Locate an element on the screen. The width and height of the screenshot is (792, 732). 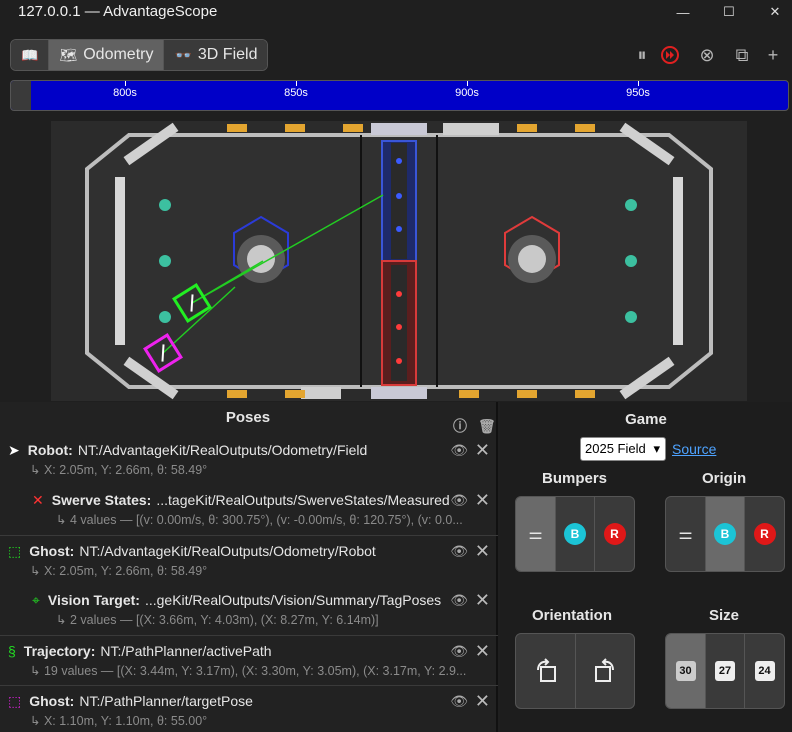
game-header: Game is located at coordinates (646, 419).